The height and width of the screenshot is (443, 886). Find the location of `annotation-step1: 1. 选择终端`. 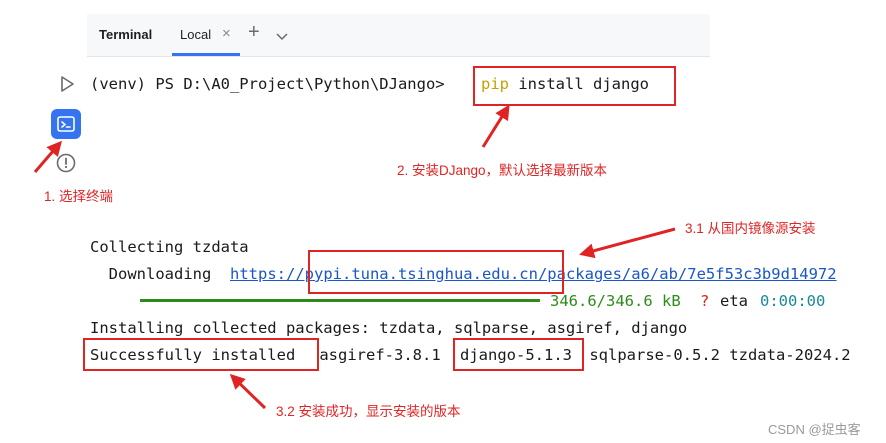

annotation-step1: 1. 选择终端 is located at coordinates (79, 196).